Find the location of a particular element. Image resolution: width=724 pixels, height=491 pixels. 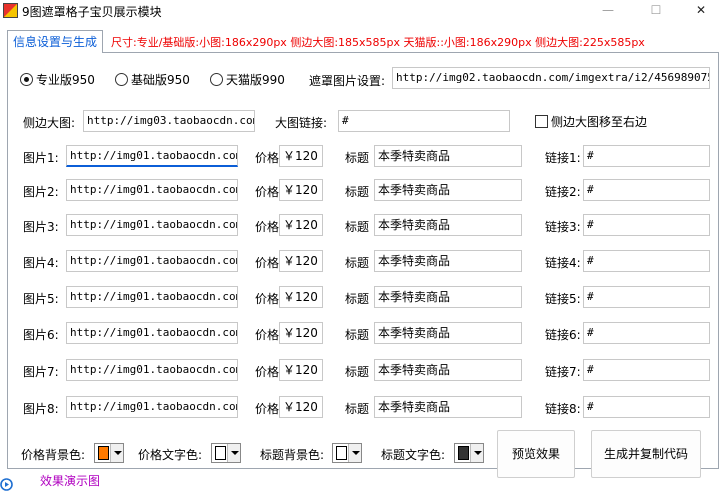

price-text-picker is located at coordinates (226, 453).